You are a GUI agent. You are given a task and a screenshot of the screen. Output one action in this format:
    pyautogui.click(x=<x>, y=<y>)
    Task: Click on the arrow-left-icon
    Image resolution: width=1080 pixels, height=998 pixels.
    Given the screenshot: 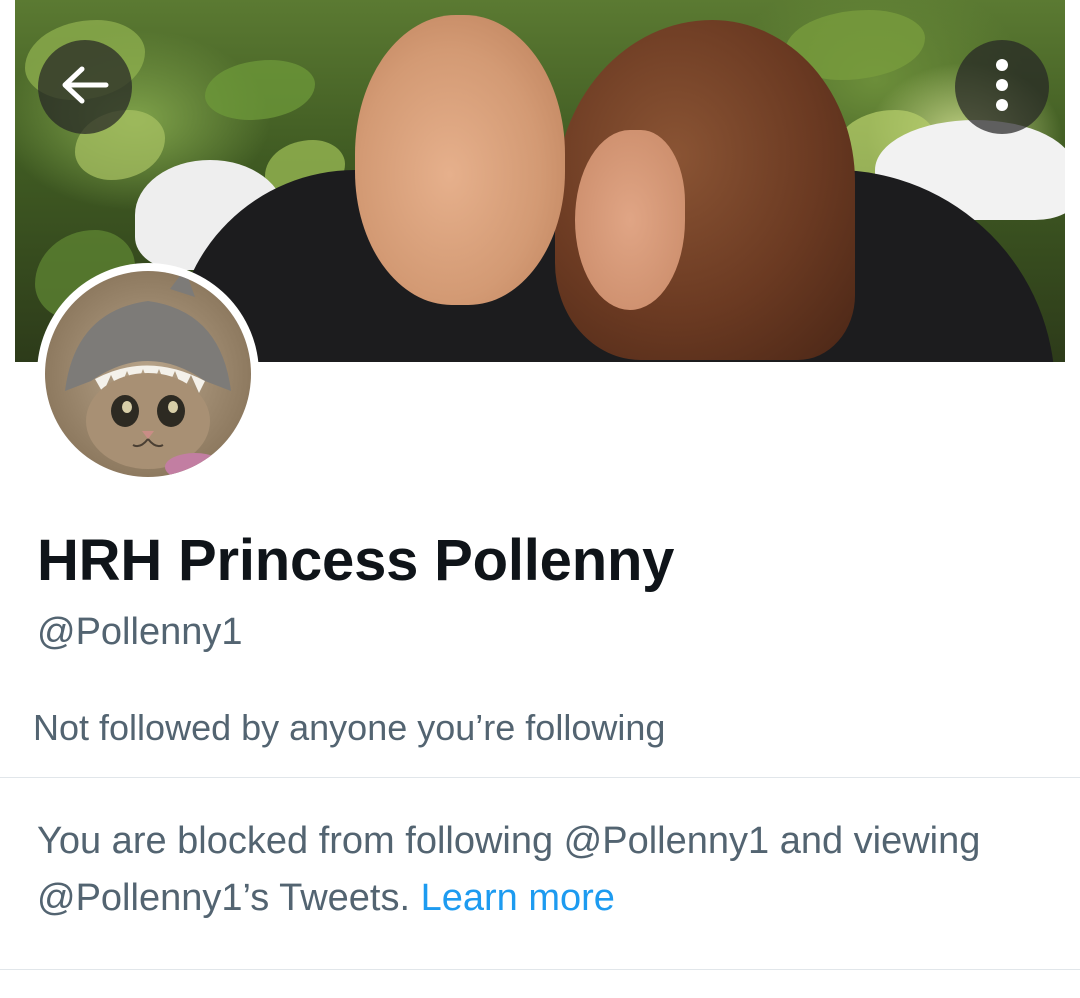 What is the action you would take?
    pyautogui.click(x=85, y=87)
    